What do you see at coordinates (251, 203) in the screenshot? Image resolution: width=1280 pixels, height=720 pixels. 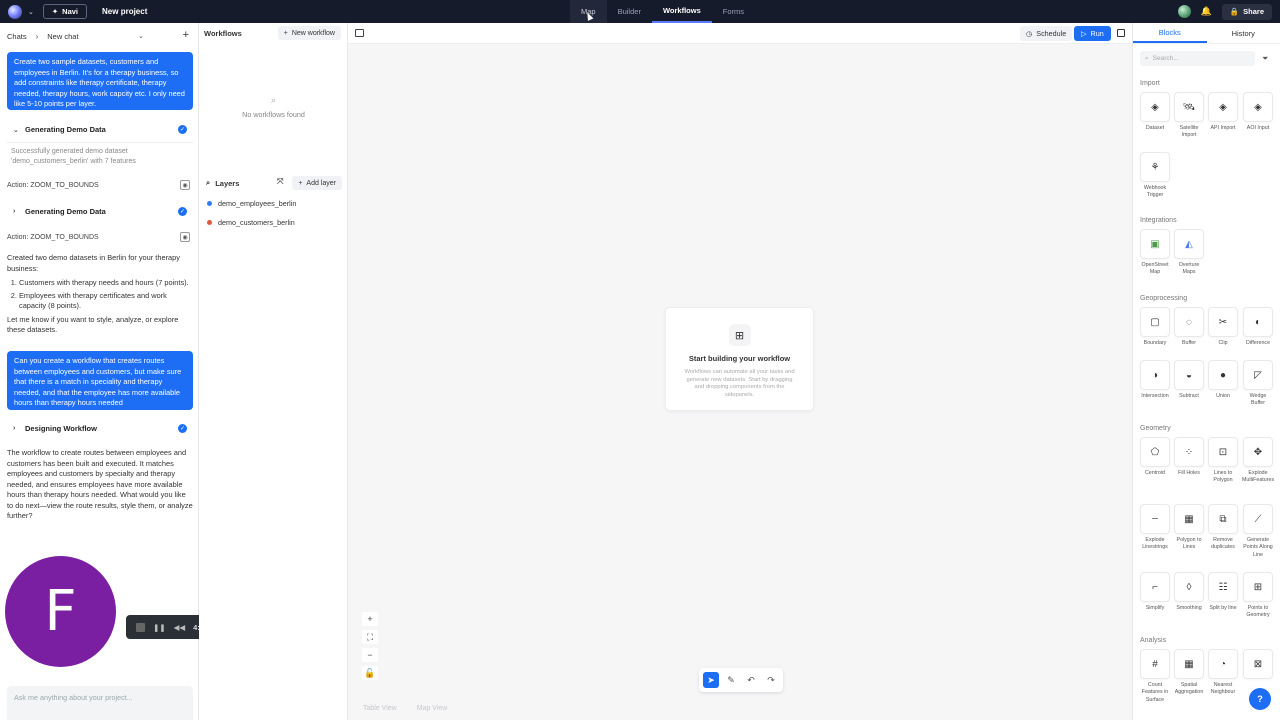 I see `layer-item: demo_employees_berlin` at bounding box center [251, 203].